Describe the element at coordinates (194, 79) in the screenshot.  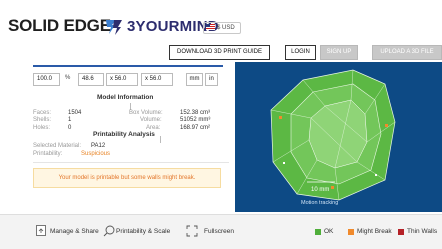
I see `unit-mm-button: mm` at that location.